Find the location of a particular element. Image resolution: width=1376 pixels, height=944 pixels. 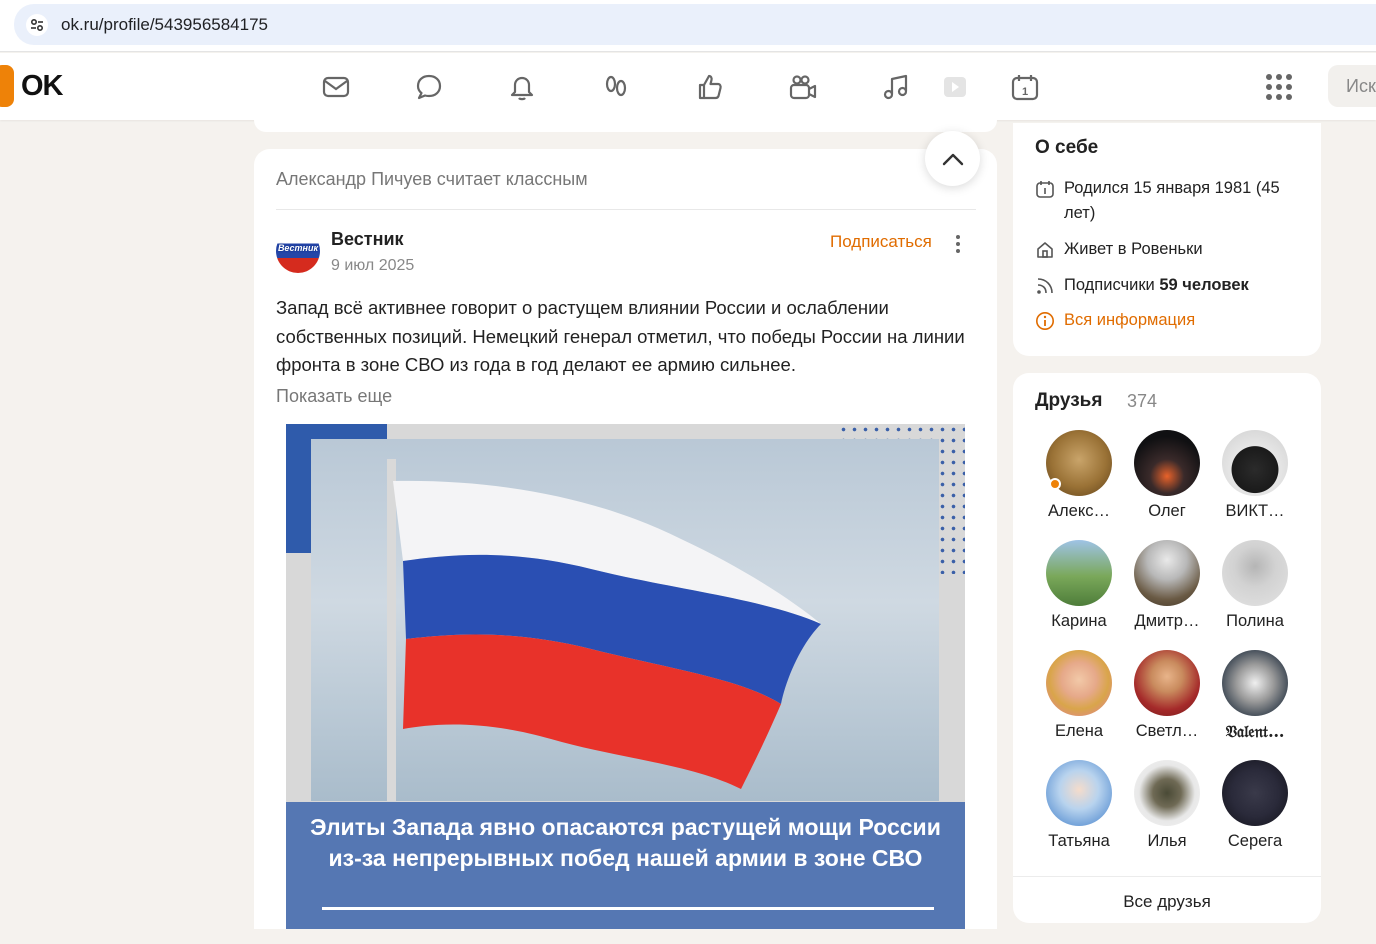

author-avatar: Вестник is located at coordinates (298, 251).